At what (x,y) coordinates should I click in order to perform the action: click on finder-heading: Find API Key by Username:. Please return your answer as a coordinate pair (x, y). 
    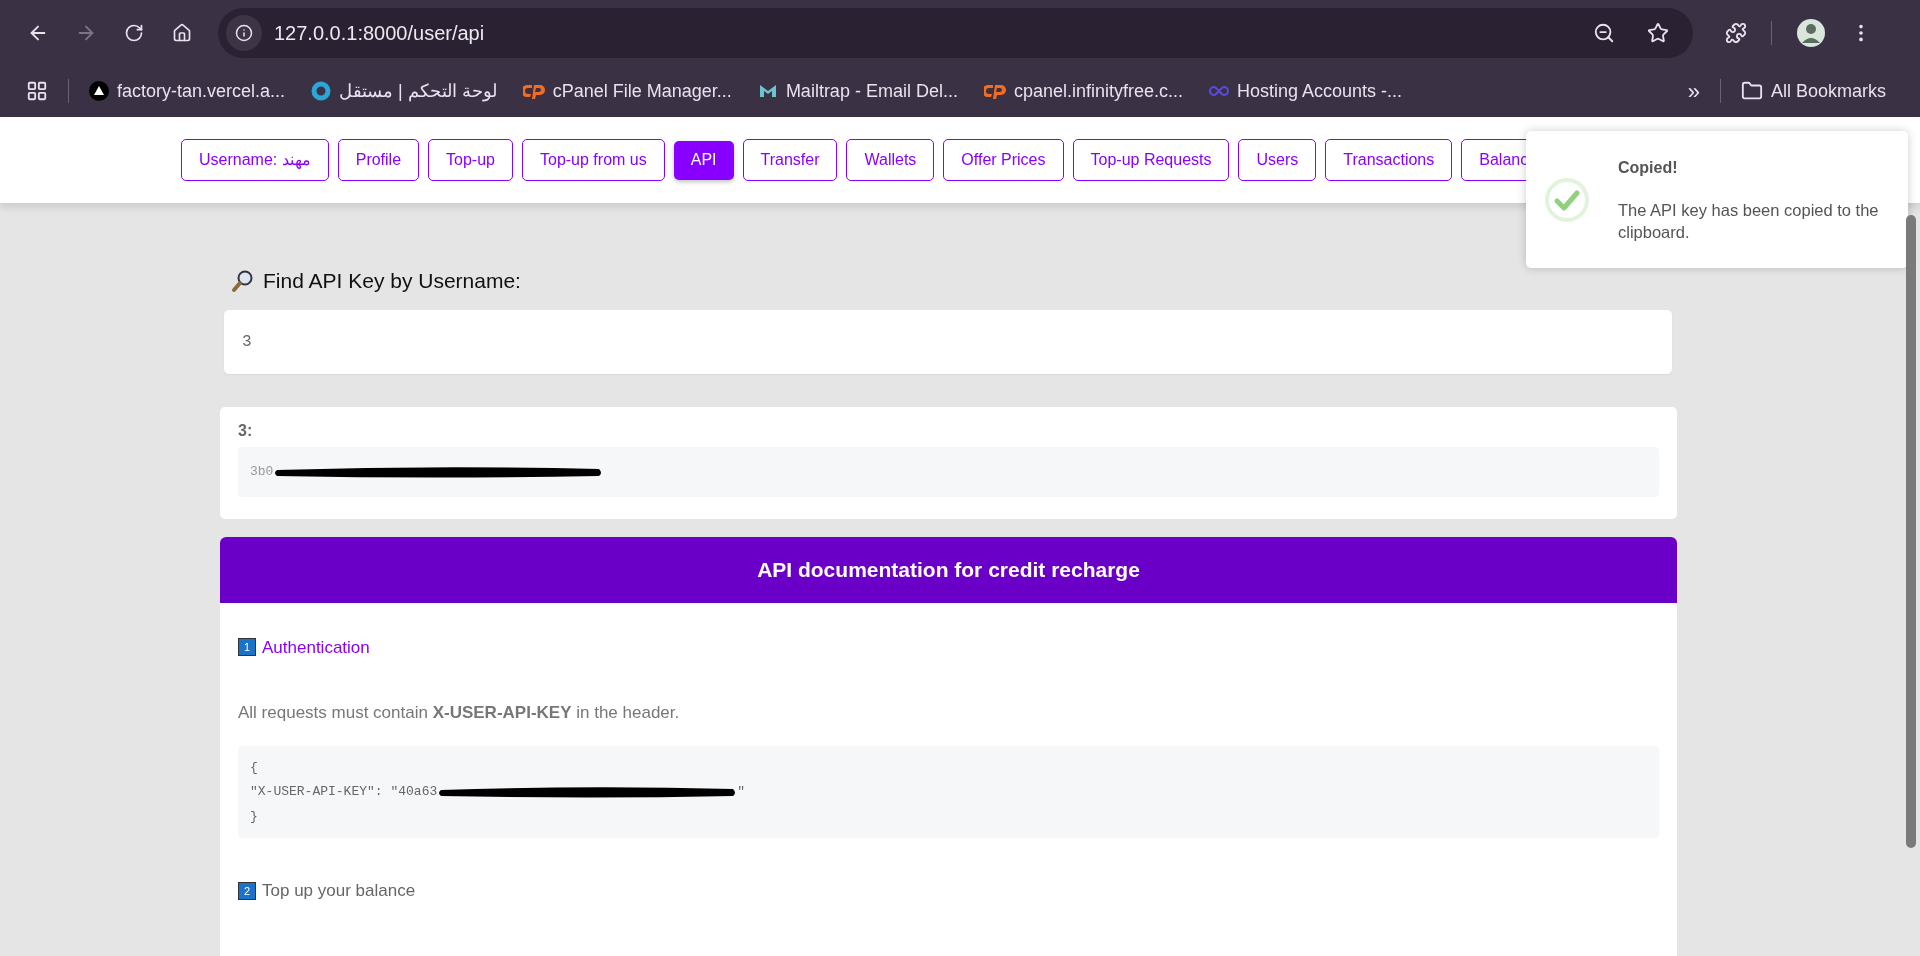
    Looking at the image, I should click on (392, 281).